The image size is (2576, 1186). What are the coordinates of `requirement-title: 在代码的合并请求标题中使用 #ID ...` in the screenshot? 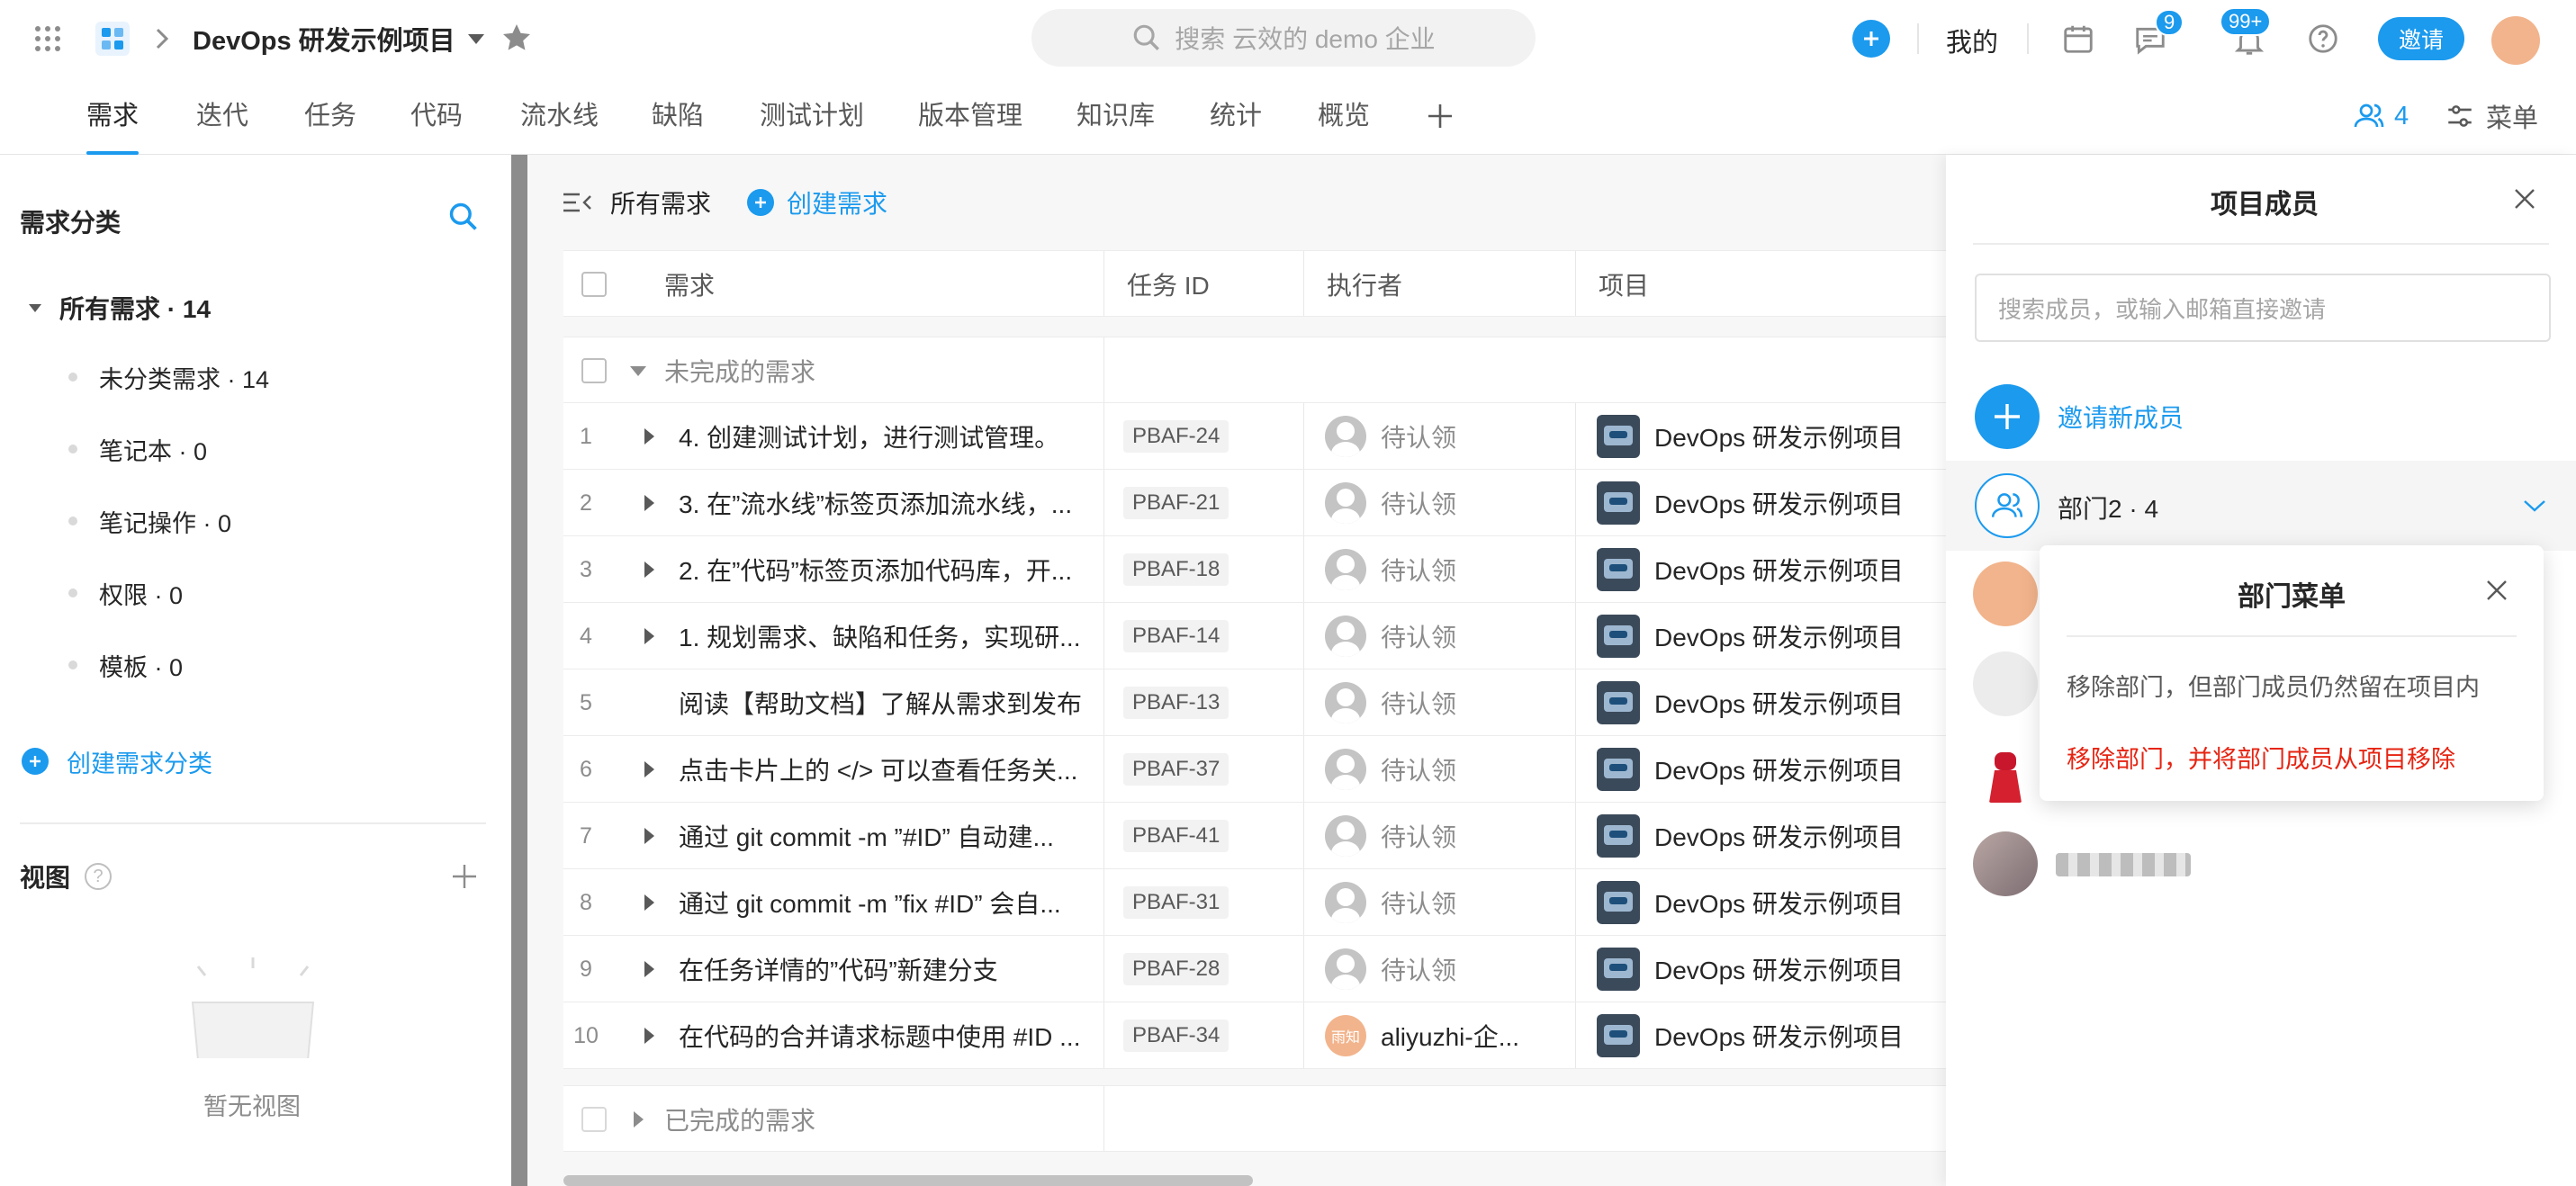 It's located at (886, 1035).